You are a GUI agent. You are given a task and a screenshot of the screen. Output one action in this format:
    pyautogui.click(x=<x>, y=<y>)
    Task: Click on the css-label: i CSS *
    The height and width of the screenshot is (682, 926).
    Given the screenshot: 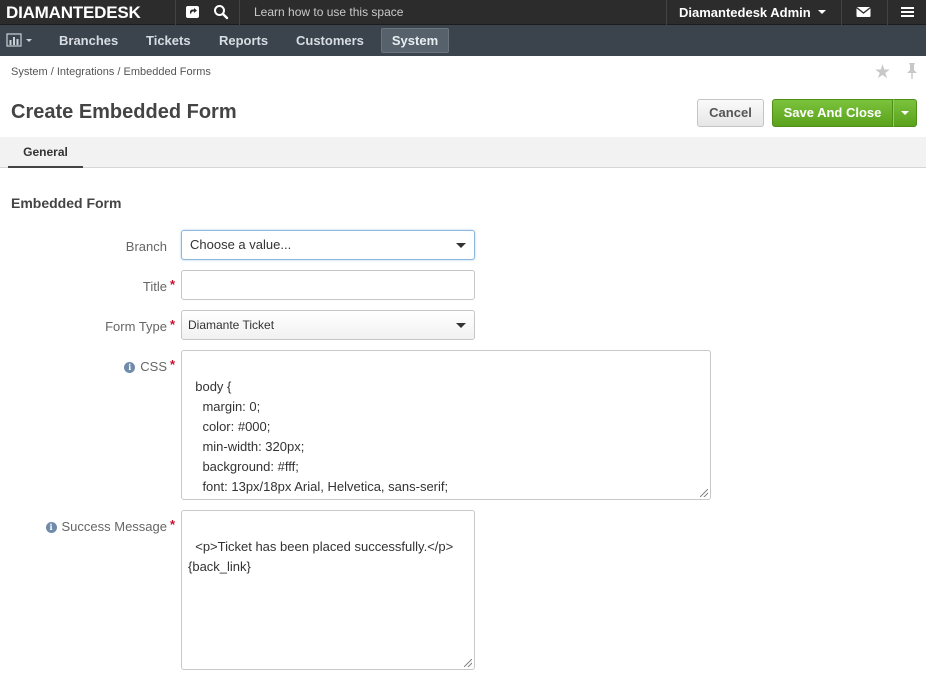 What is the action you would take?
    pyautogui.click(x=149, y=365)
    